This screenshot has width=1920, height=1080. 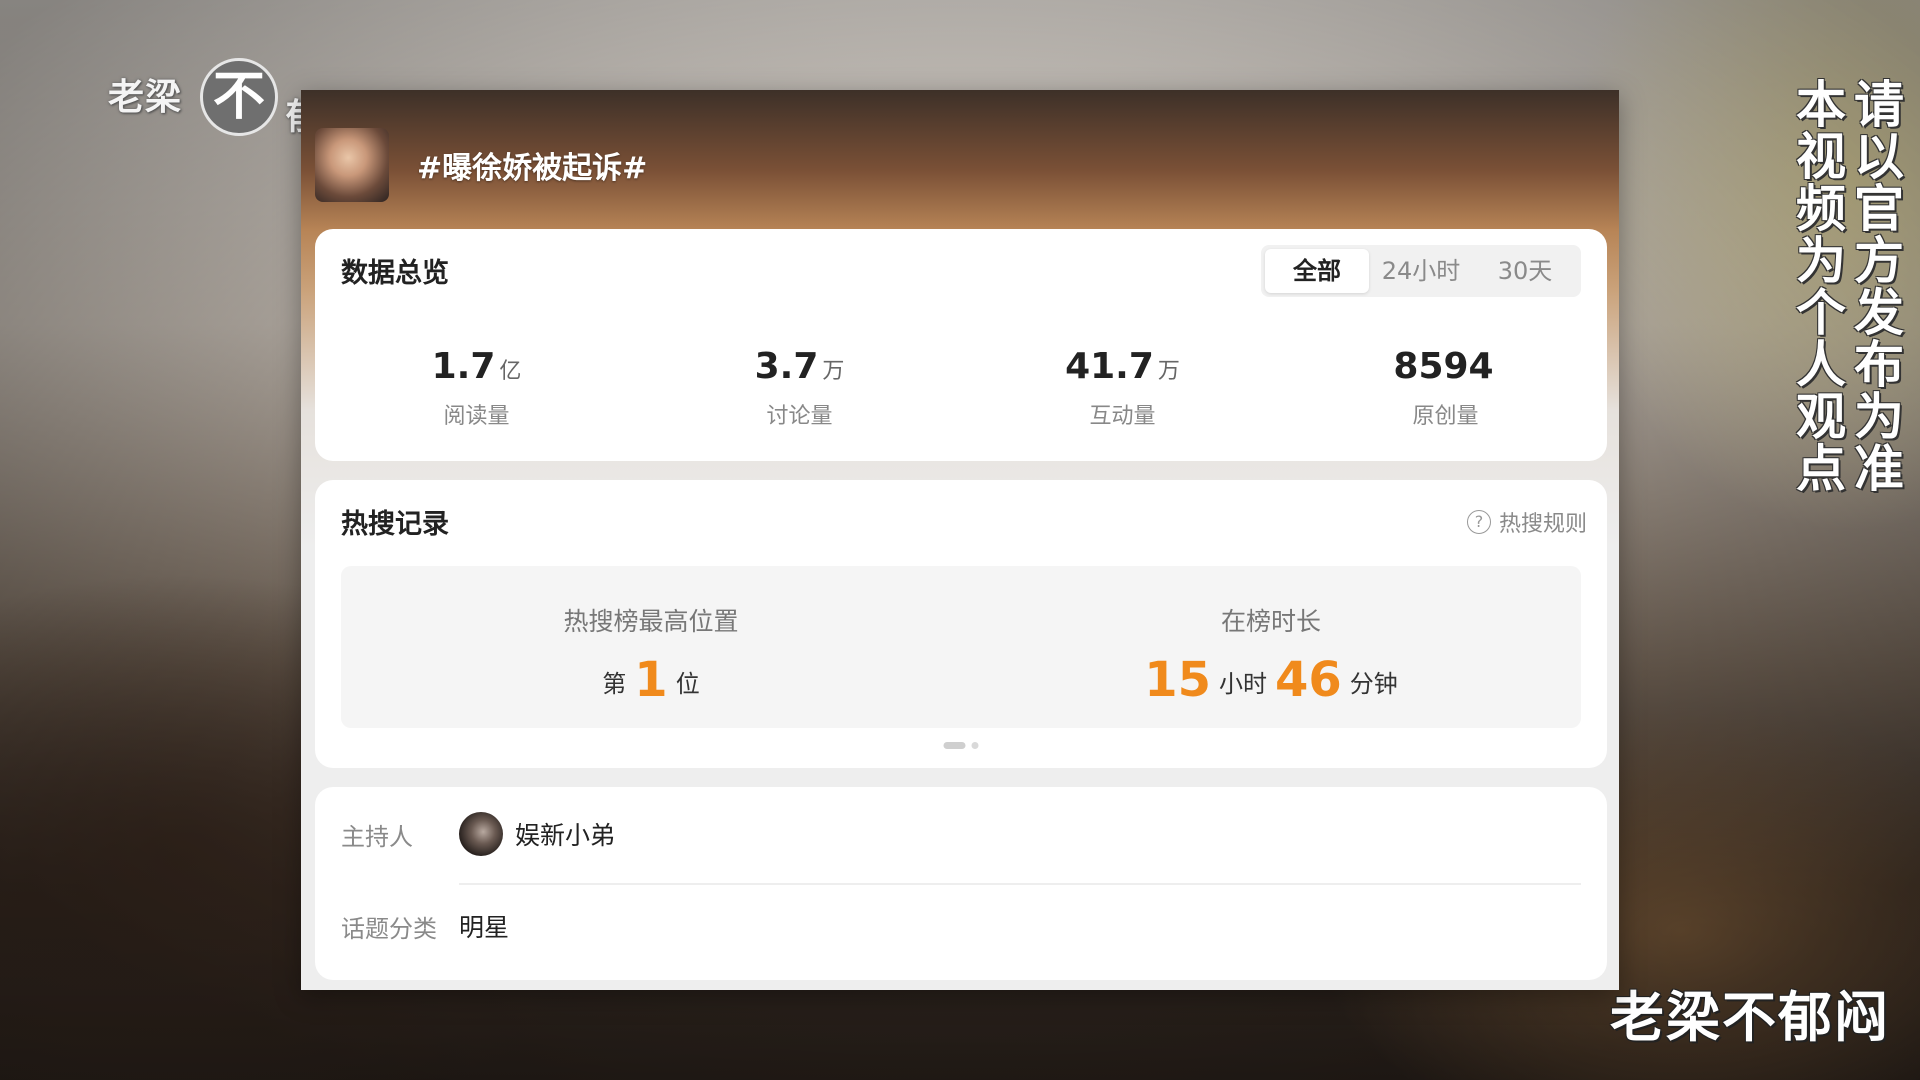 I want to click on disclaimer-col-1: 请以官方发布为准, so click(x=1875, y=286).